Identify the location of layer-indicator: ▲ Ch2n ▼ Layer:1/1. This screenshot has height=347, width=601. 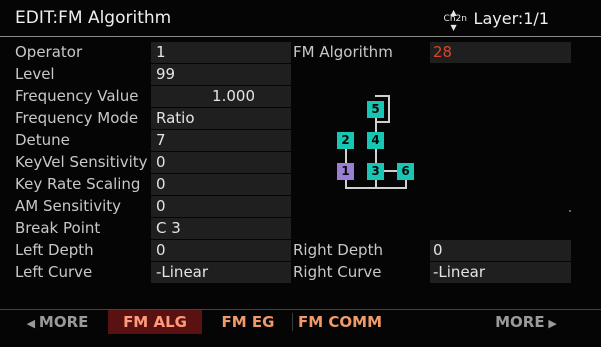
(496, 20).